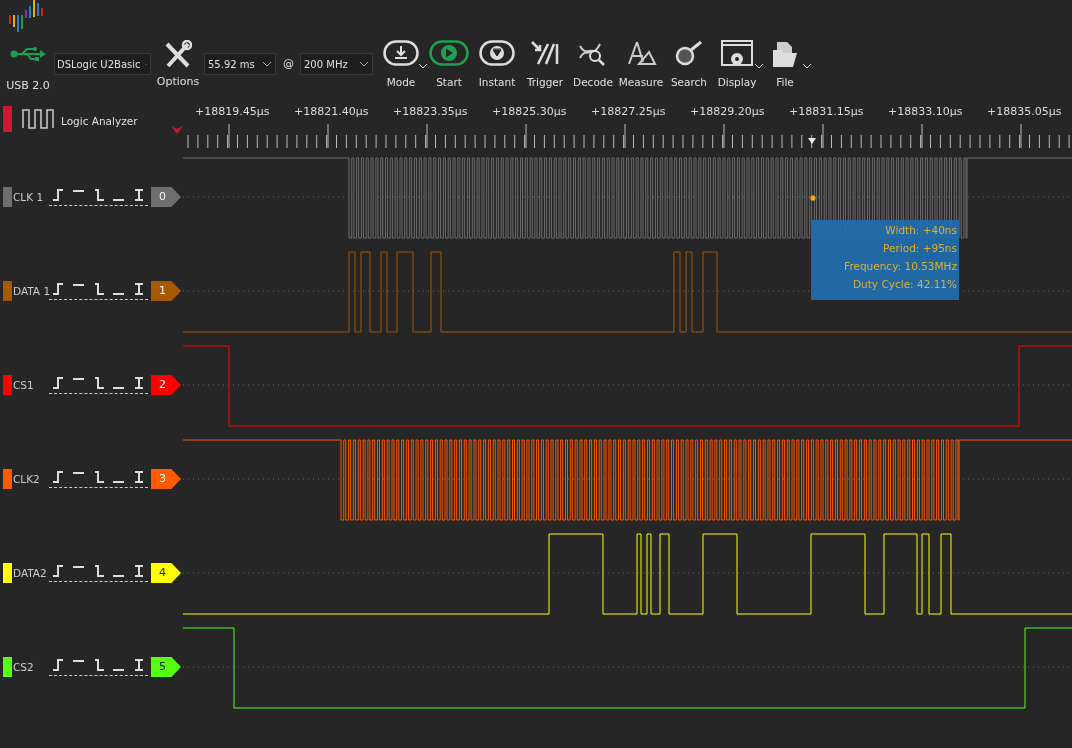 The image size is (1072, 748). What do you see at coordinates (812, 141) in the screenshot?
I see `cursor-marker-icon` at bounding box center [812, 141].